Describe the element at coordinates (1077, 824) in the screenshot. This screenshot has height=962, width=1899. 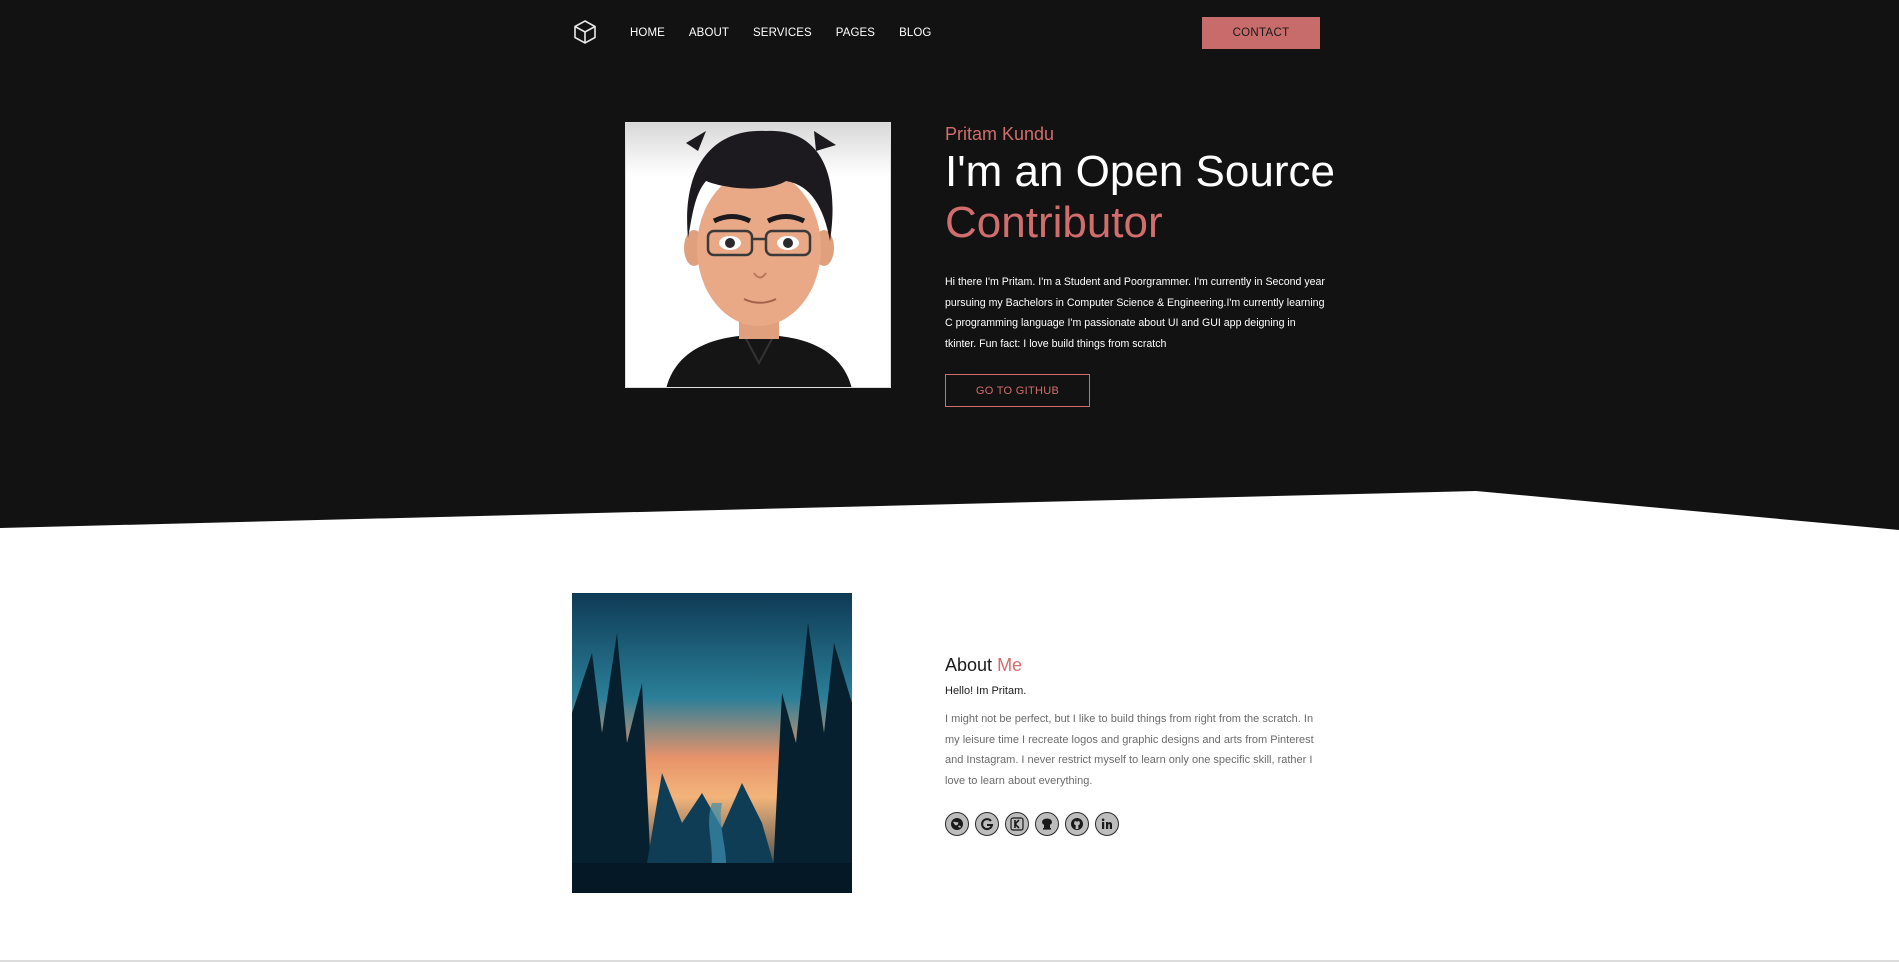
I see `github-icon` at that location.